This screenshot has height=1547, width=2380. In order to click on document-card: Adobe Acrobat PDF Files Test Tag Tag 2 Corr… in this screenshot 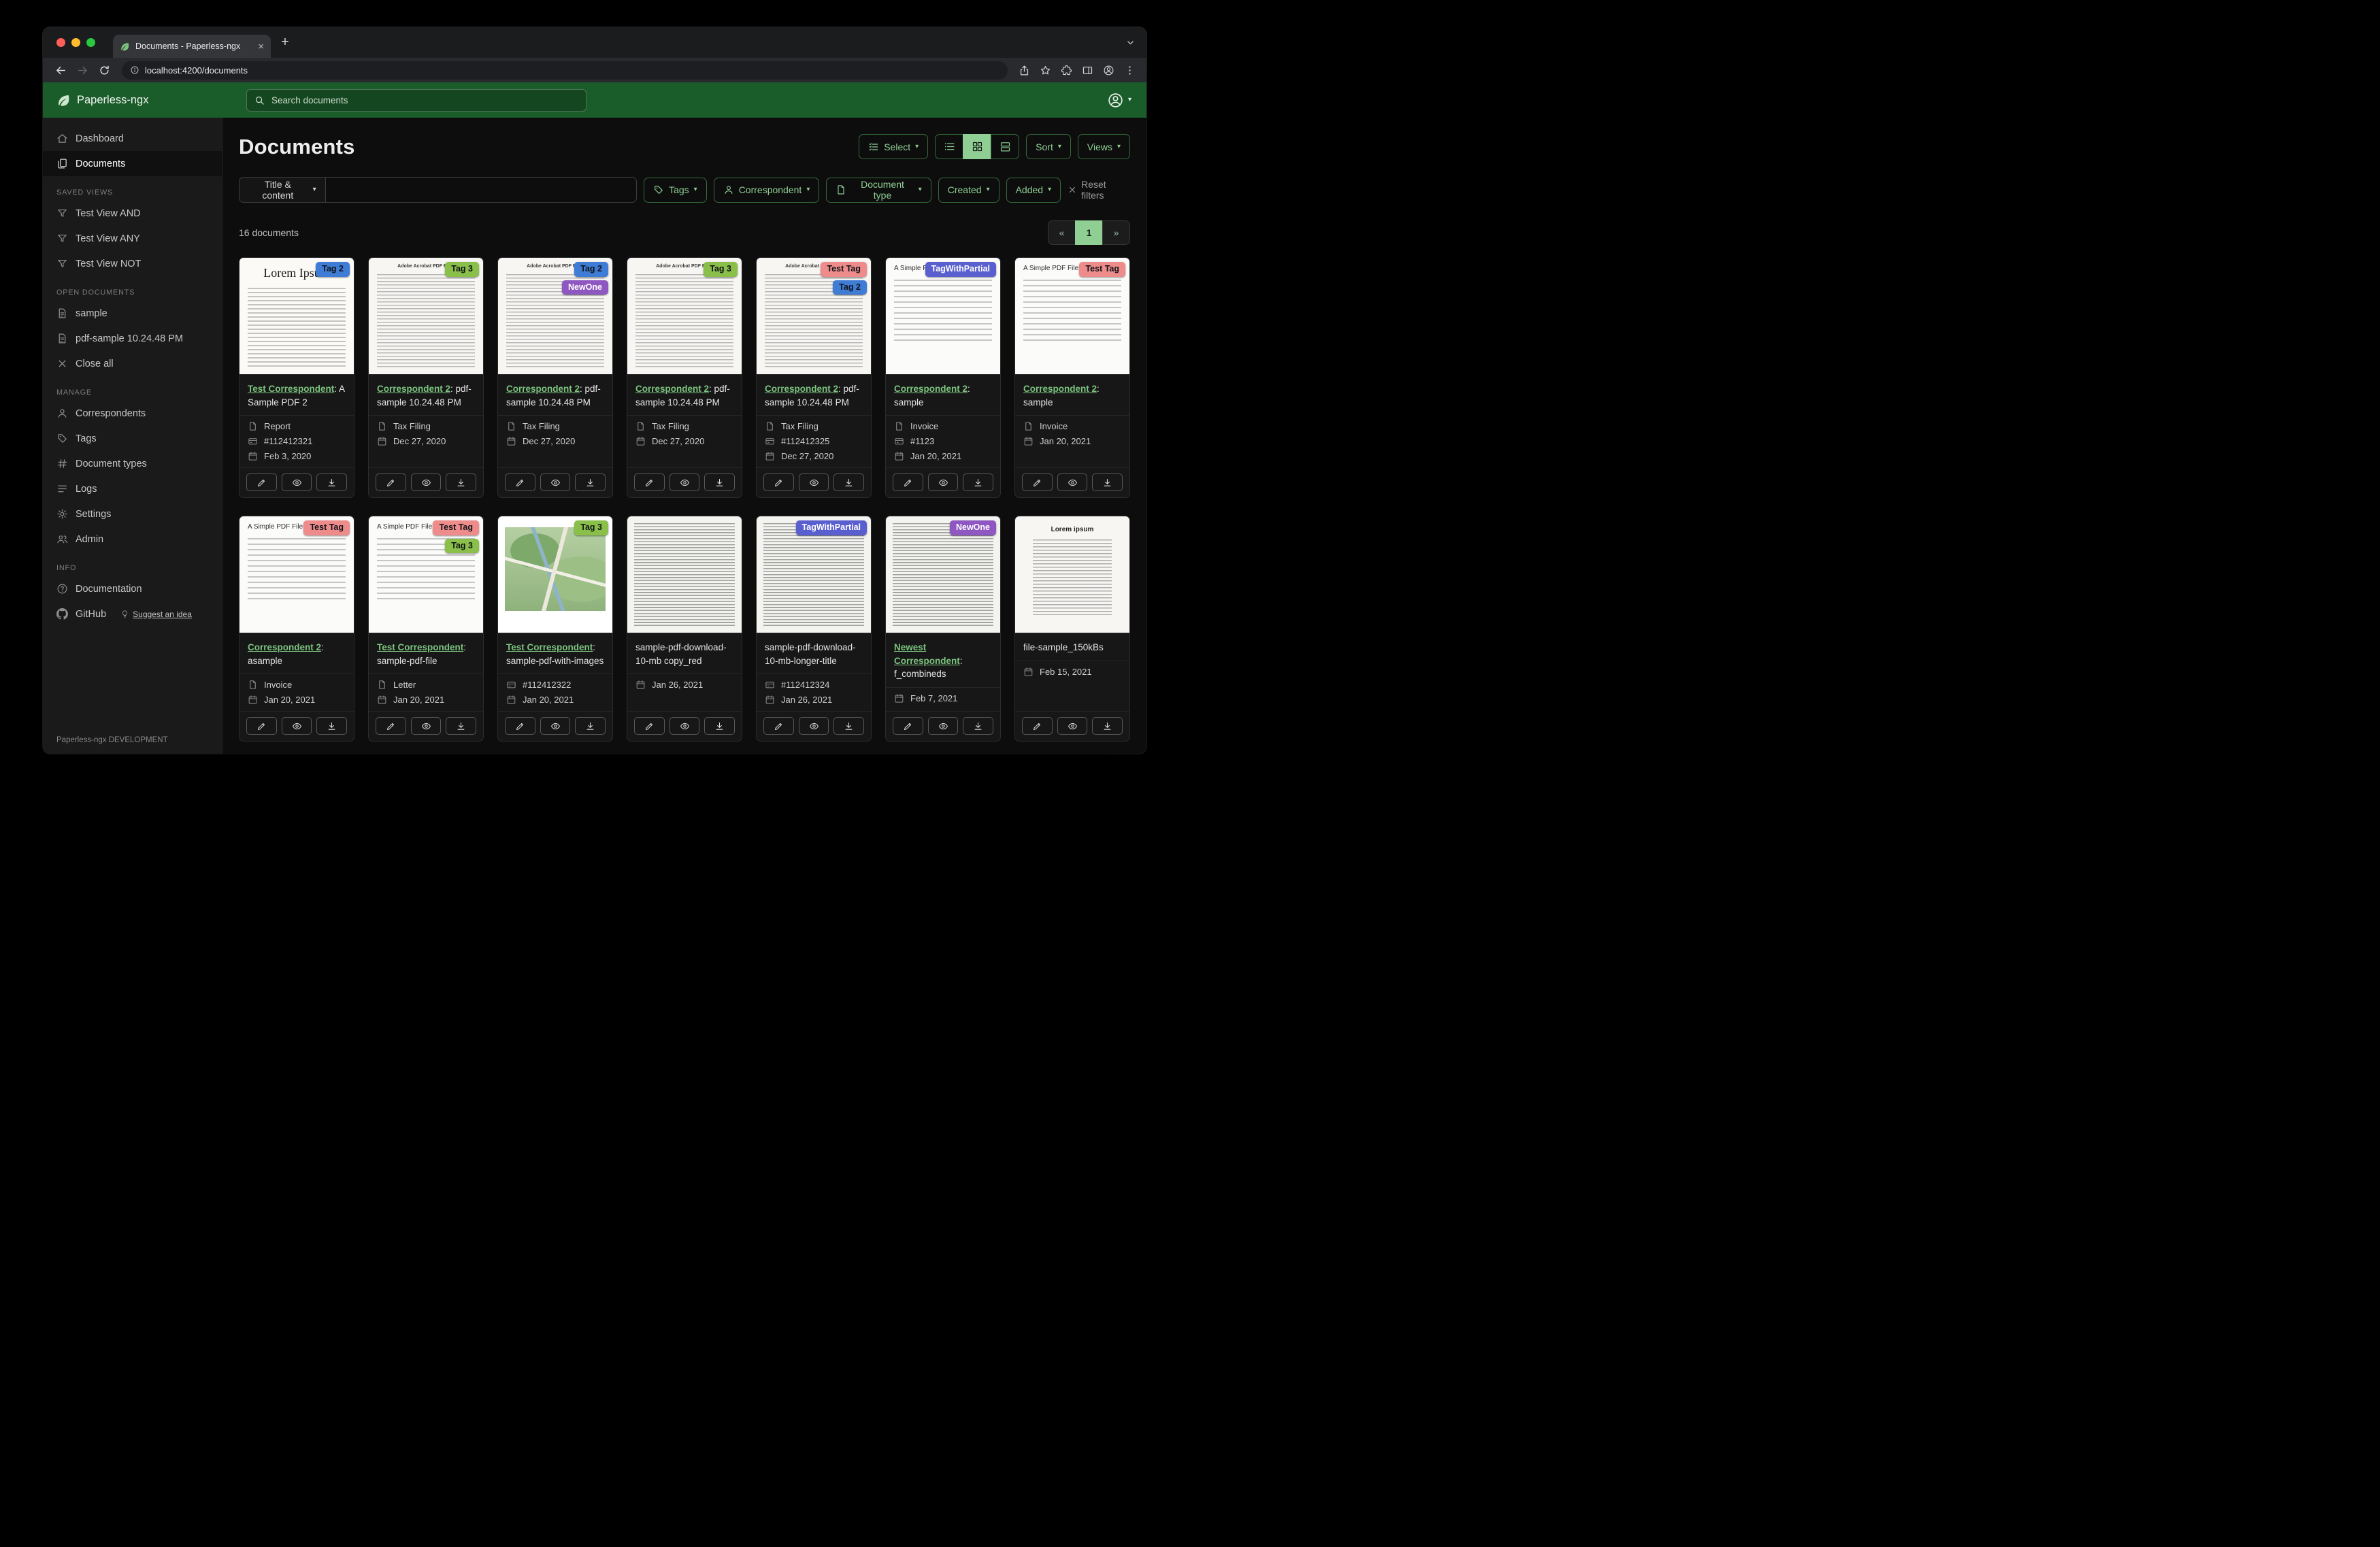, I will do `click(814, 378)`.